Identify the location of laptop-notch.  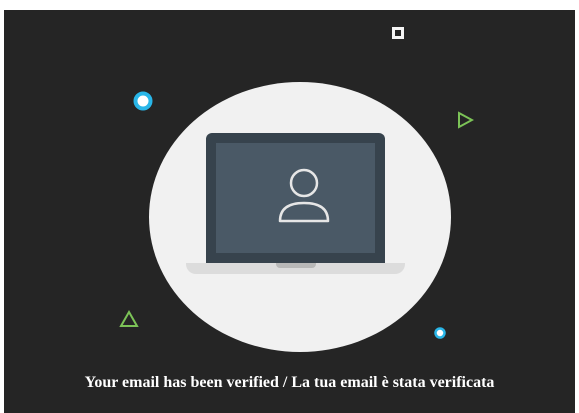
(296, 265).